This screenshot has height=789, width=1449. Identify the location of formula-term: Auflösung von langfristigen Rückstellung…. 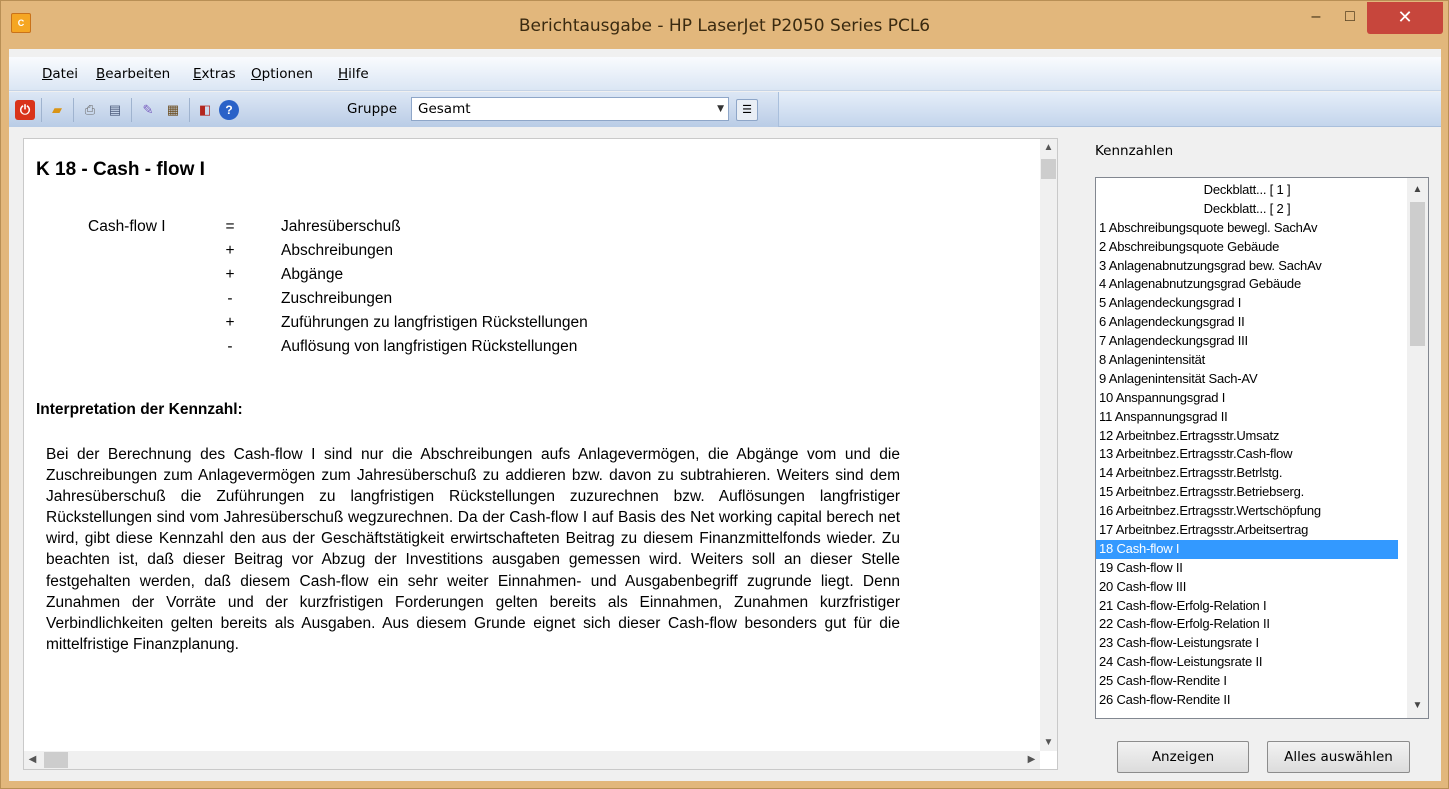
(429, 346).